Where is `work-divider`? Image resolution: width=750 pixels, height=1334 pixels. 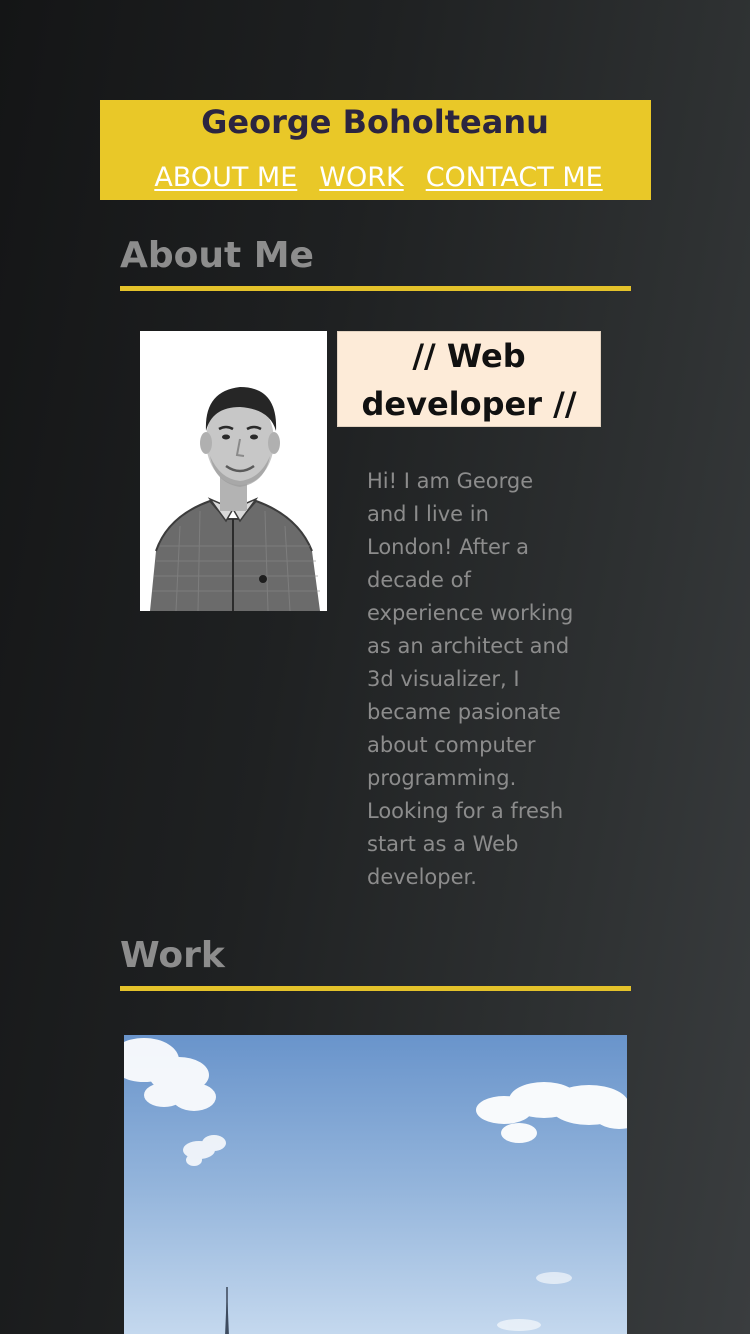 work-divider is located at coordinates (375, 988).